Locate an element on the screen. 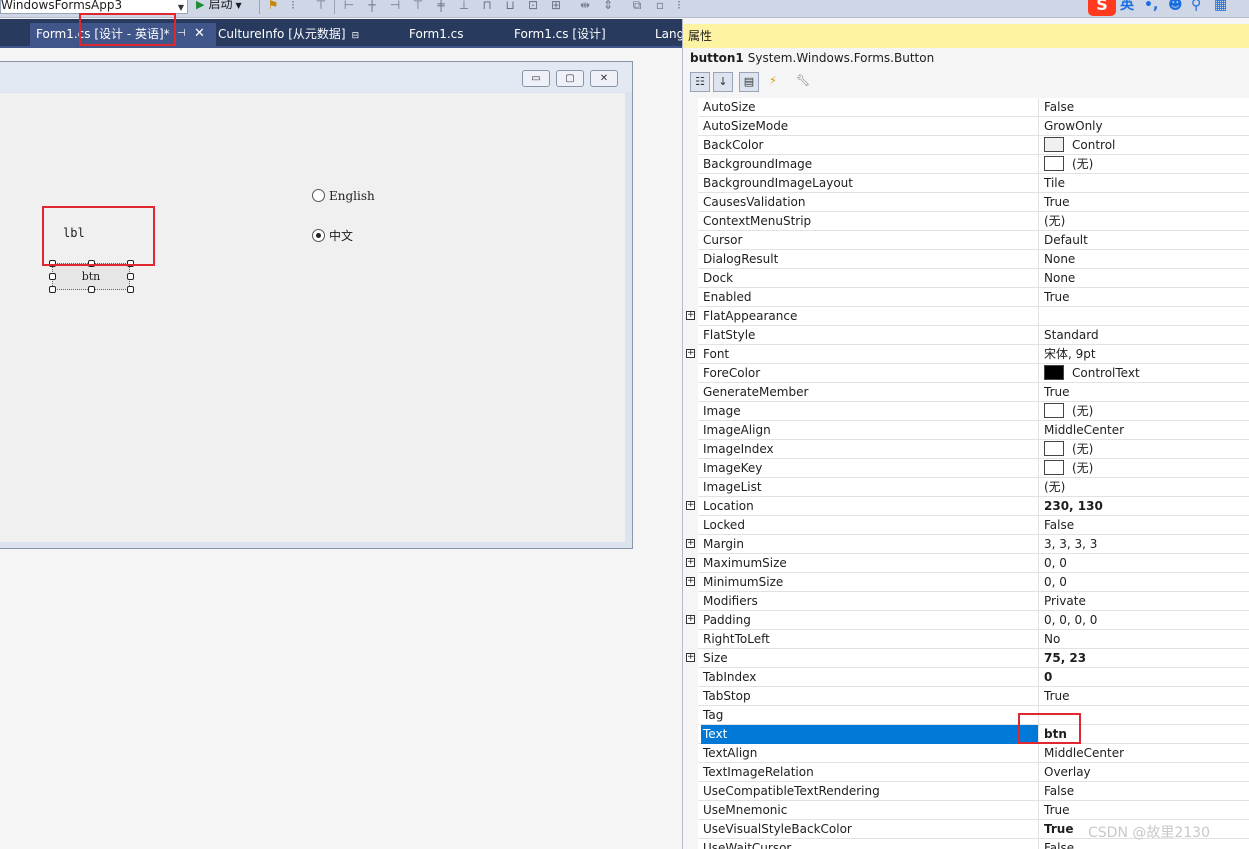 The height and width of the screenshot is (849, 1249). property-name: Cursor is located at coordinates (870, 240).